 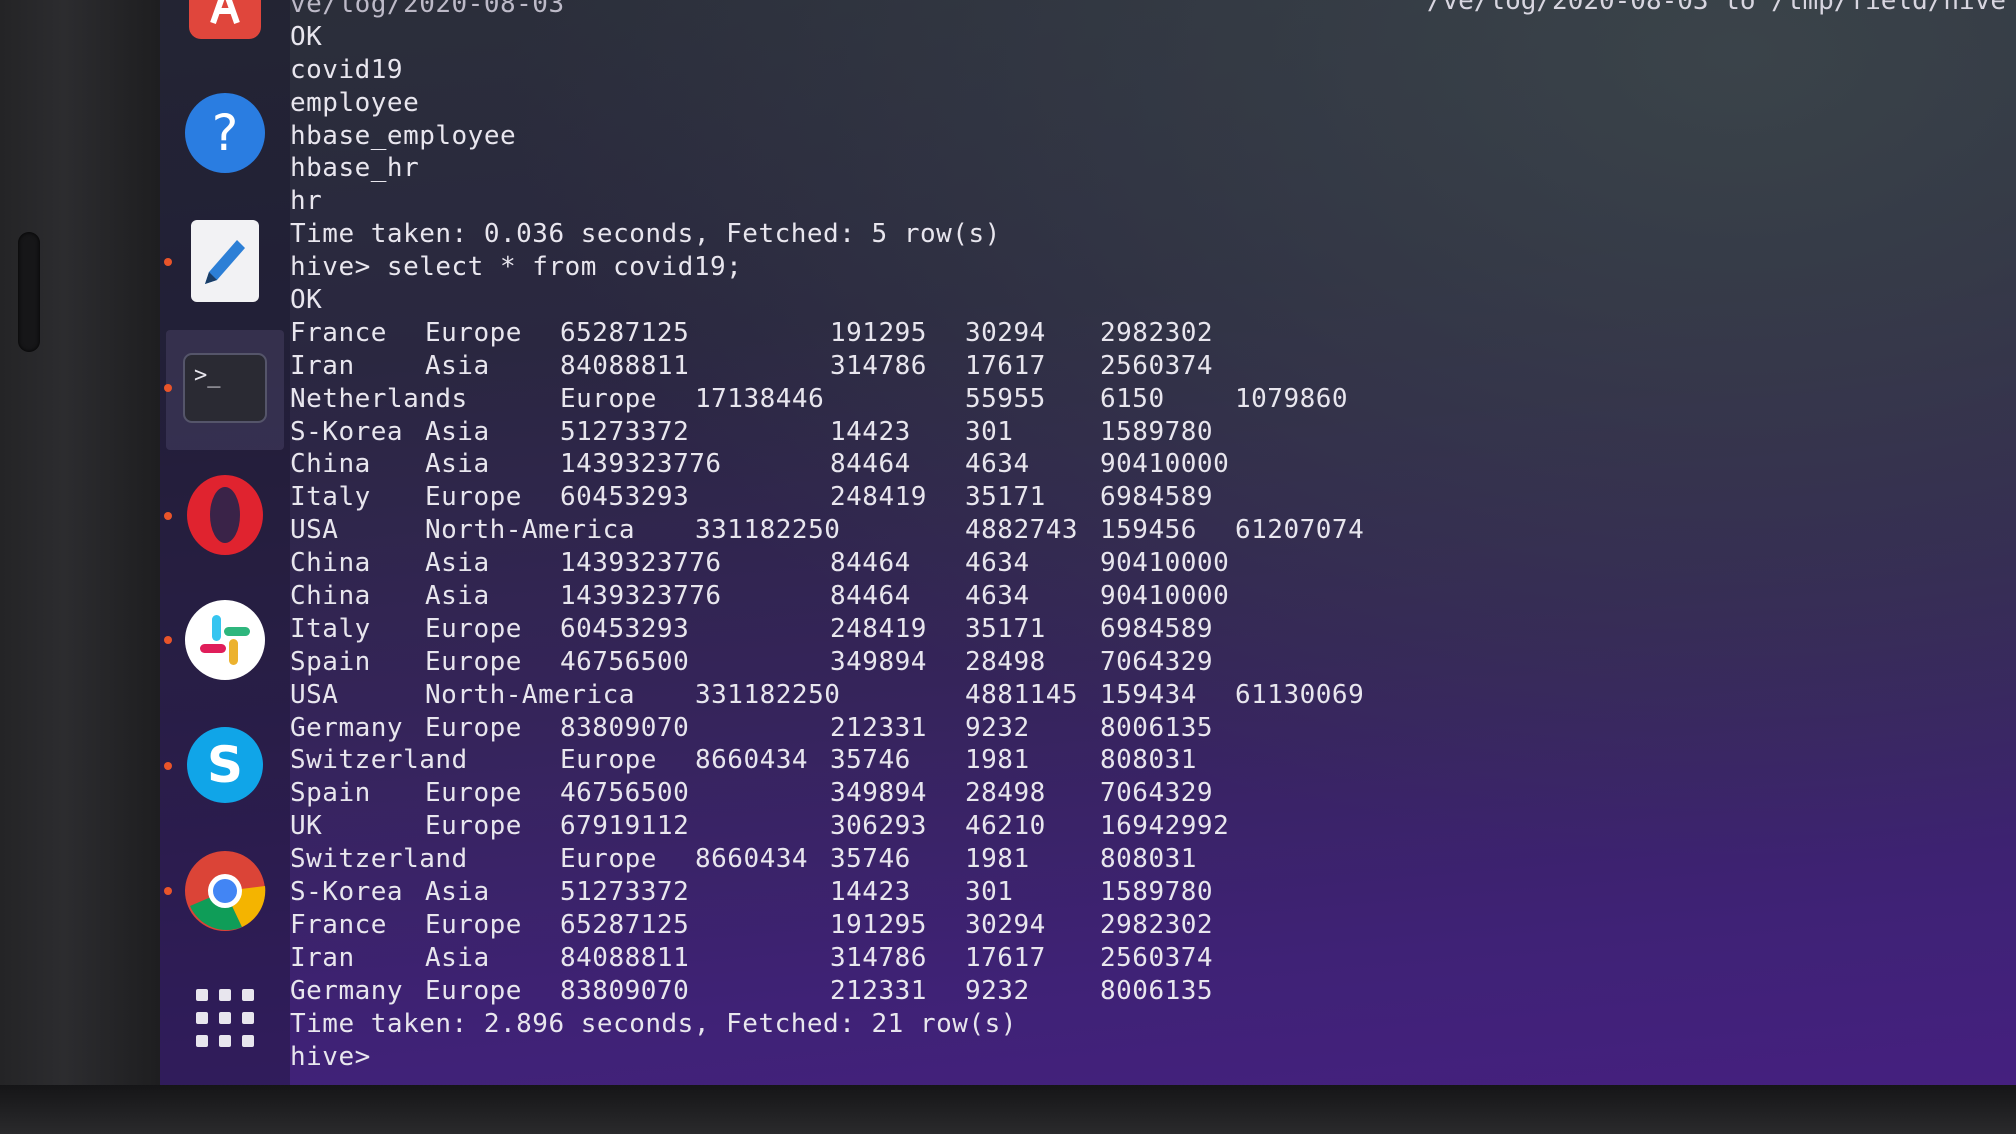 I want to click on text-editor-launcher, so click(x=225, y=261).